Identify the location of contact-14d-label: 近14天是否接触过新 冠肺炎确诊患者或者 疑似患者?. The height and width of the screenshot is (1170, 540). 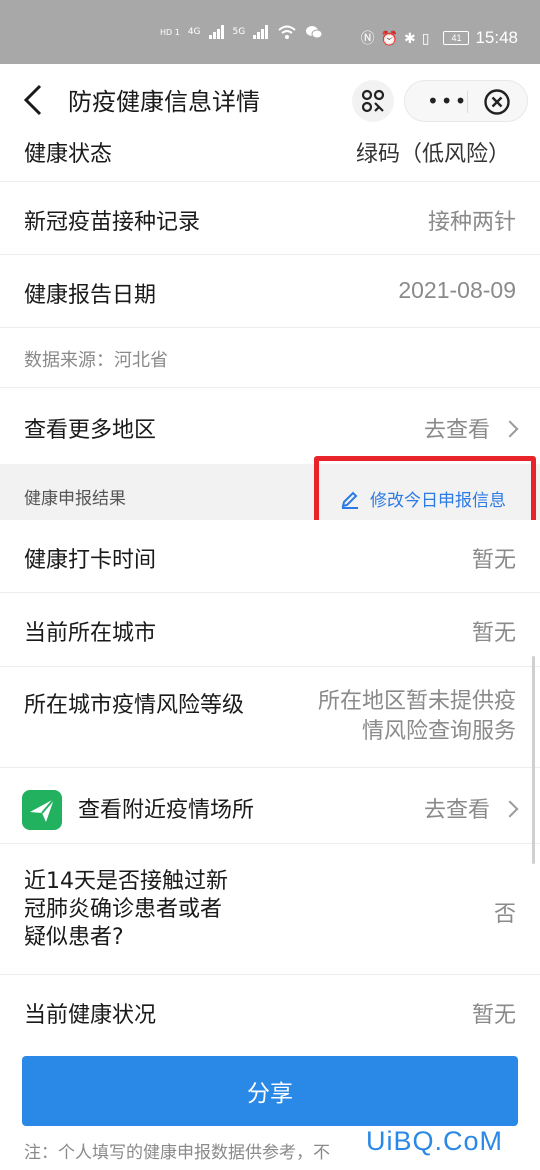
(126, 910).